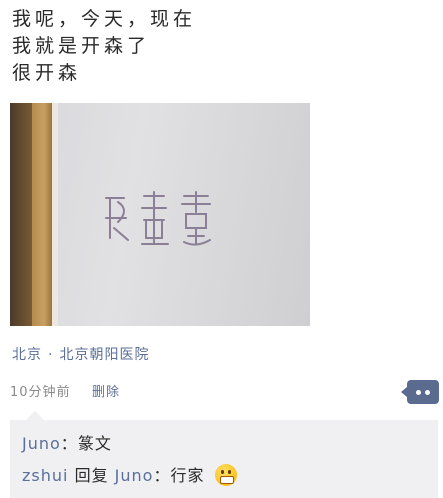  What do you see at coordinates (55, 214) in the screenshot?
I see `photo-paper-edge` at bounding box center [55, 214].